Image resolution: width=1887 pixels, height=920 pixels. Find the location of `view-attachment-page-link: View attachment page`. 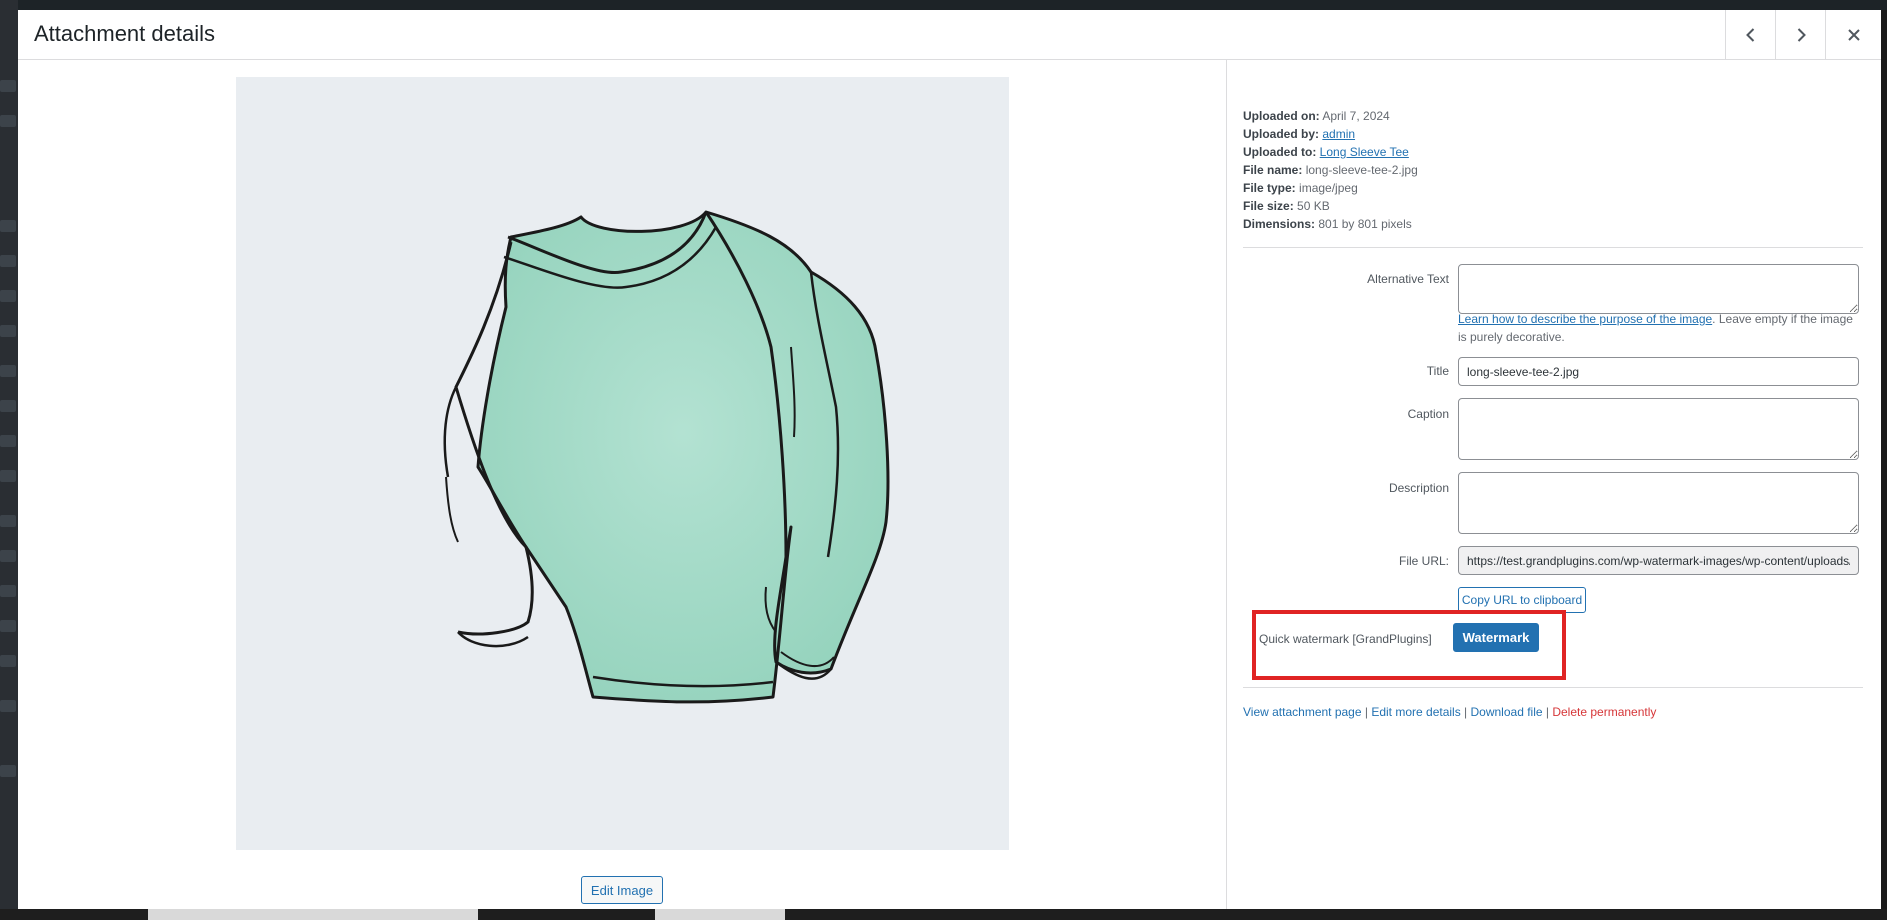

view-attachment-page-link: View attachment page is located at coordinates (1302, 712).